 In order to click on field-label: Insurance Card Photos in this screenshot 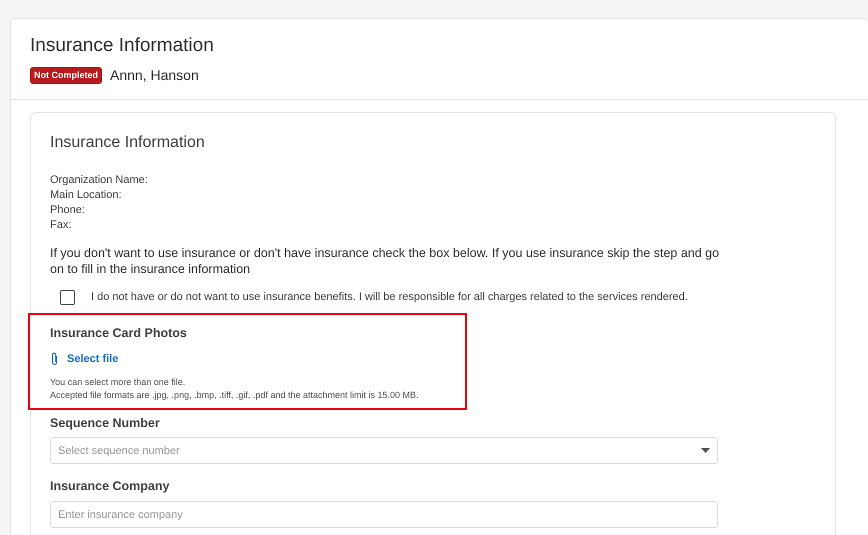, I will do `click(119, 333)`.